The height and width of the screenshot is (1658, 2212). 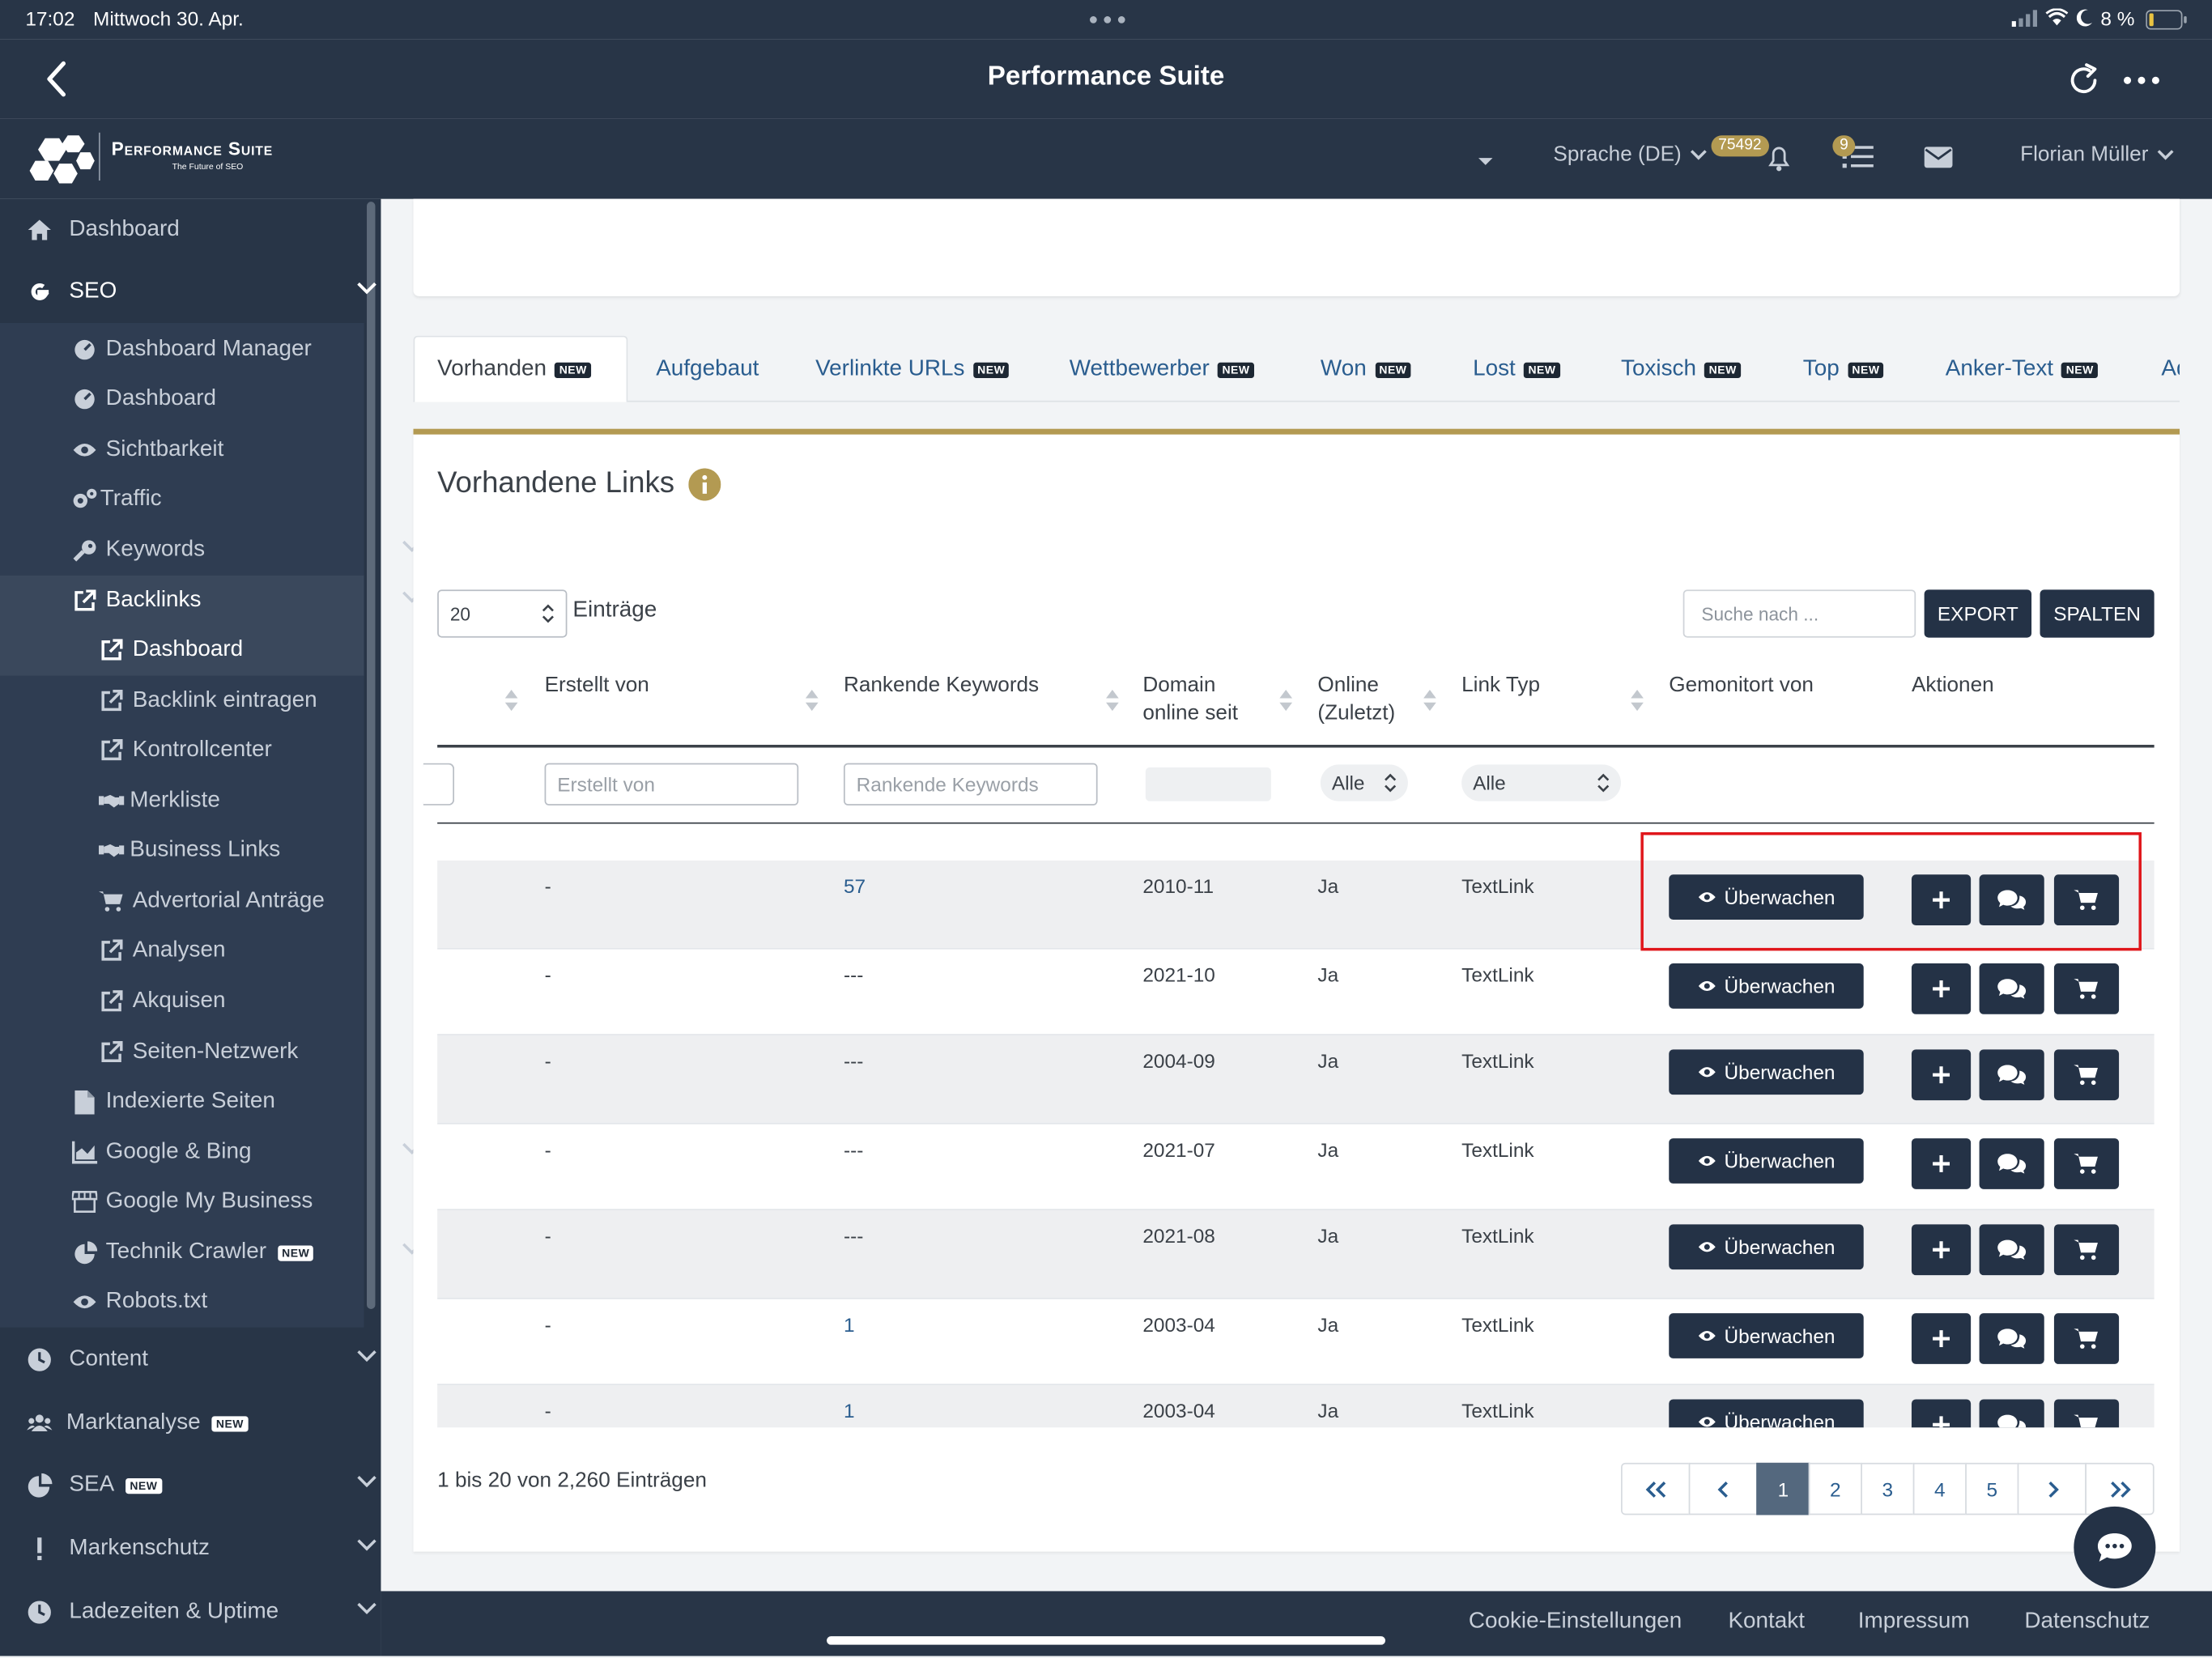 What do you see at coordinates (2170, 369) in the screenshot?
I see `tab-ad: Ad` at bounding box center [2170, 369].